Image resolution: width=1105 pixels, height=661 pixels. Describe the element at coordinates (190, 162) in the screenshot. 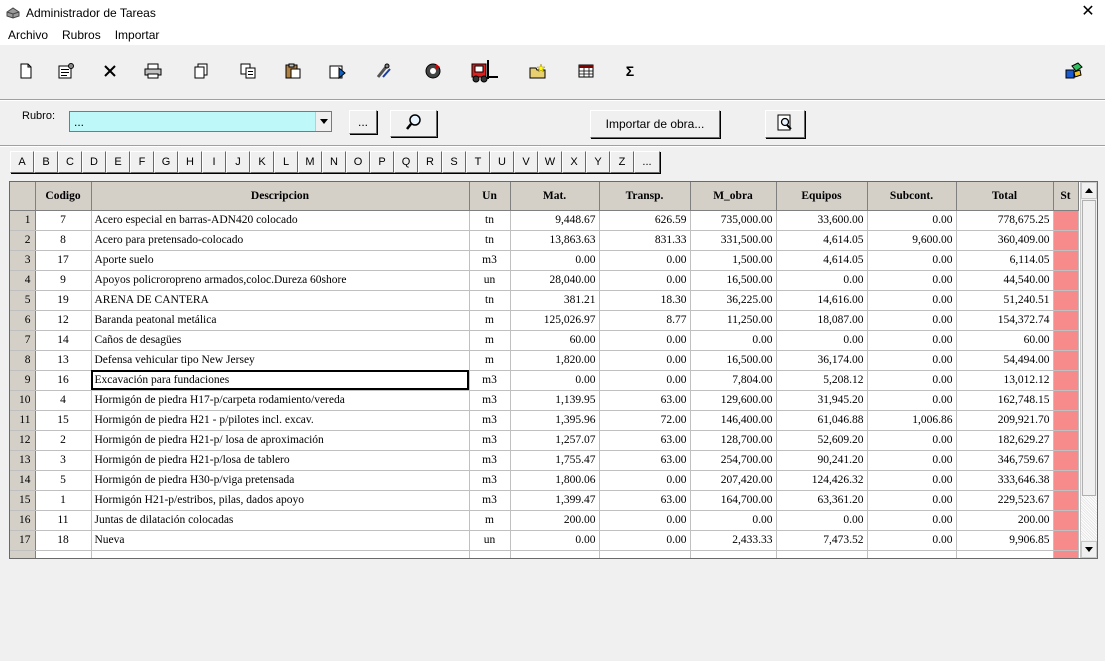

I see `letter-filter-button: H` at that location.